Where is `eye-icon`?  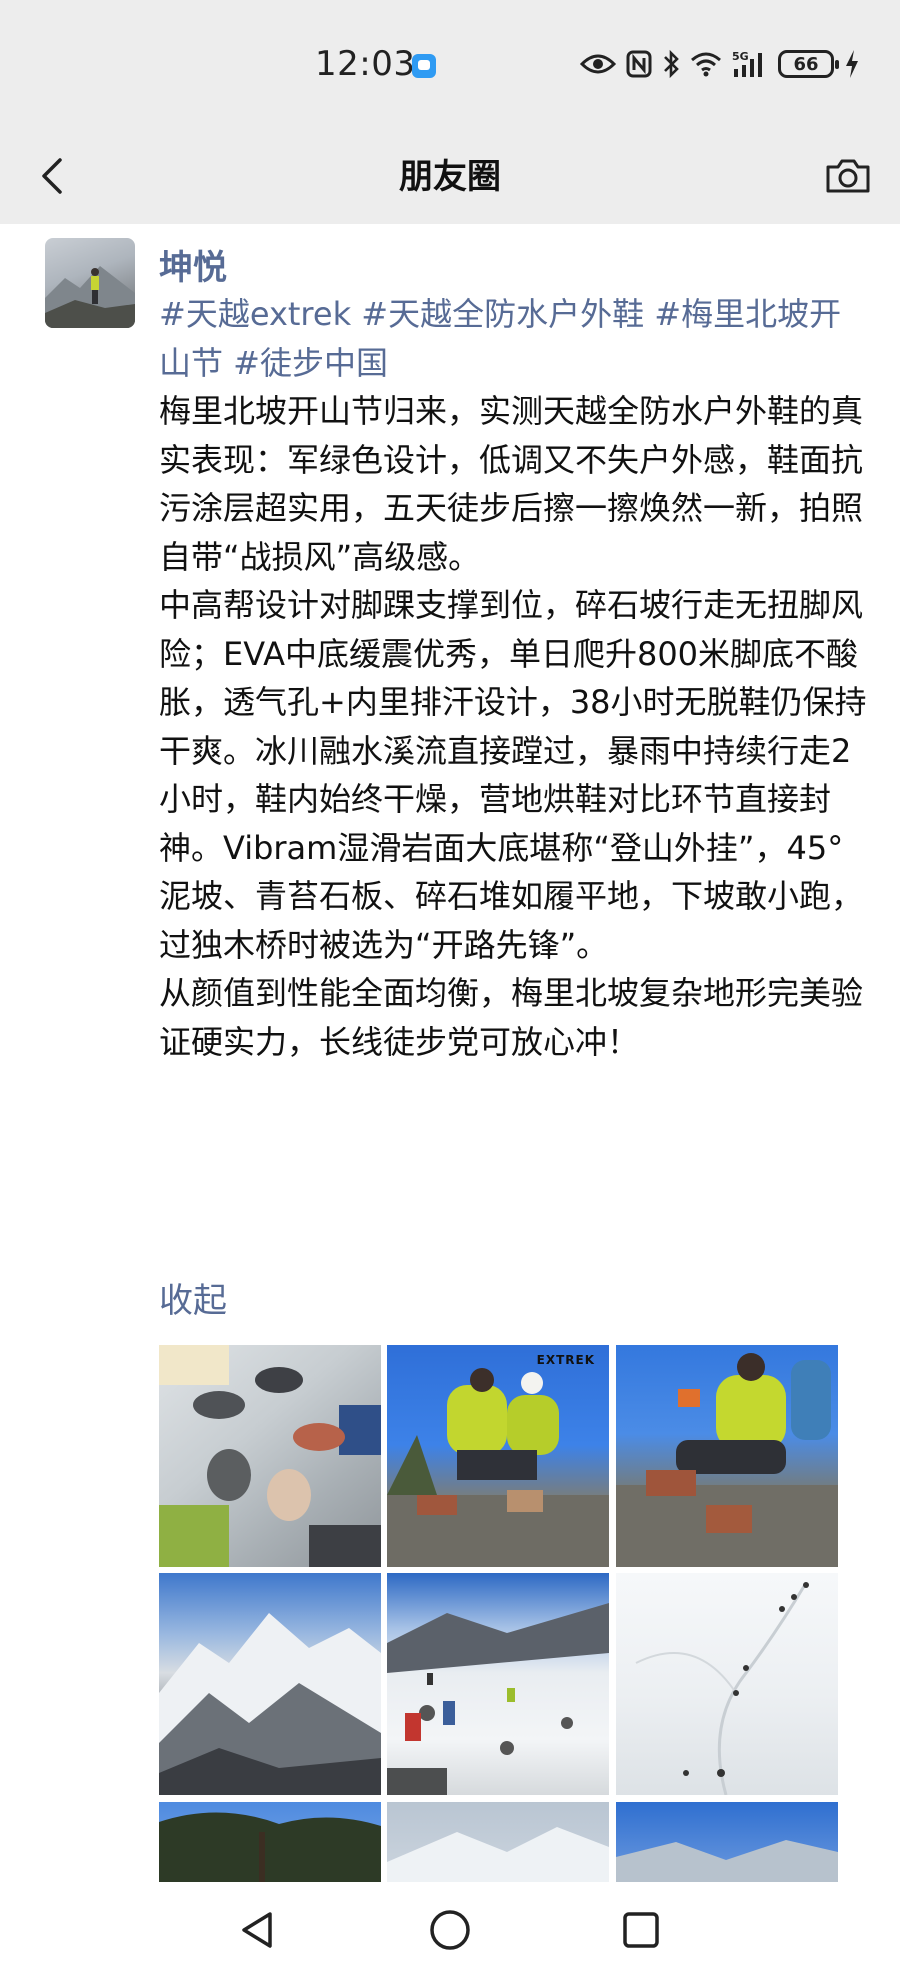
eye-icon is located at coordinates (598, 64).